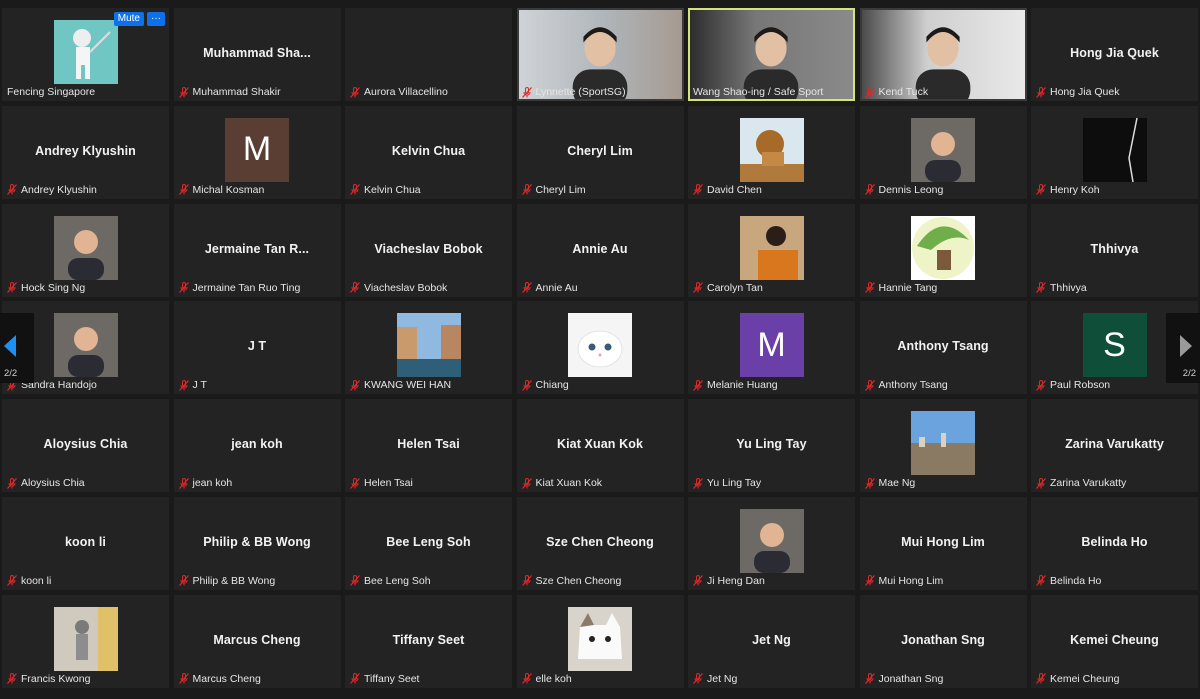  I want to click on participant-tile: Ji Heng Dan, so click(771, 543).